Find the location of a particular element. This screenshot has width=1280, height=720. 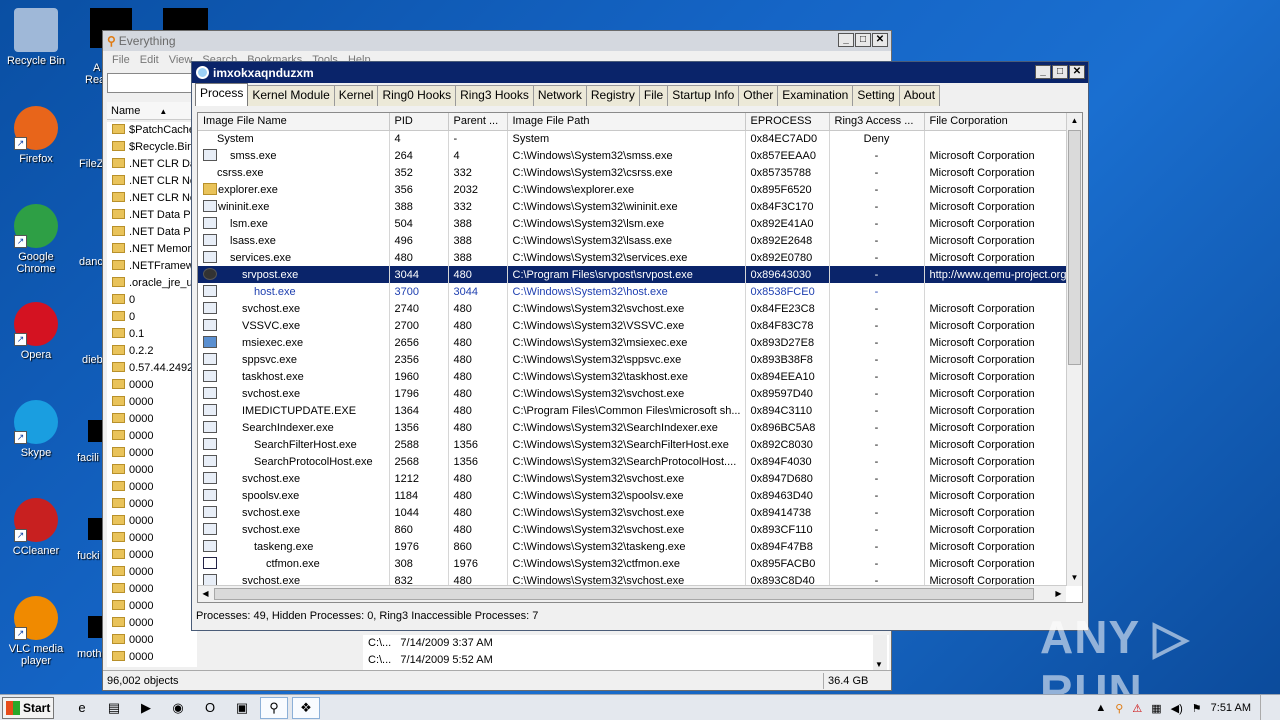

list-item: 0 is located at coordinates (152, 300).